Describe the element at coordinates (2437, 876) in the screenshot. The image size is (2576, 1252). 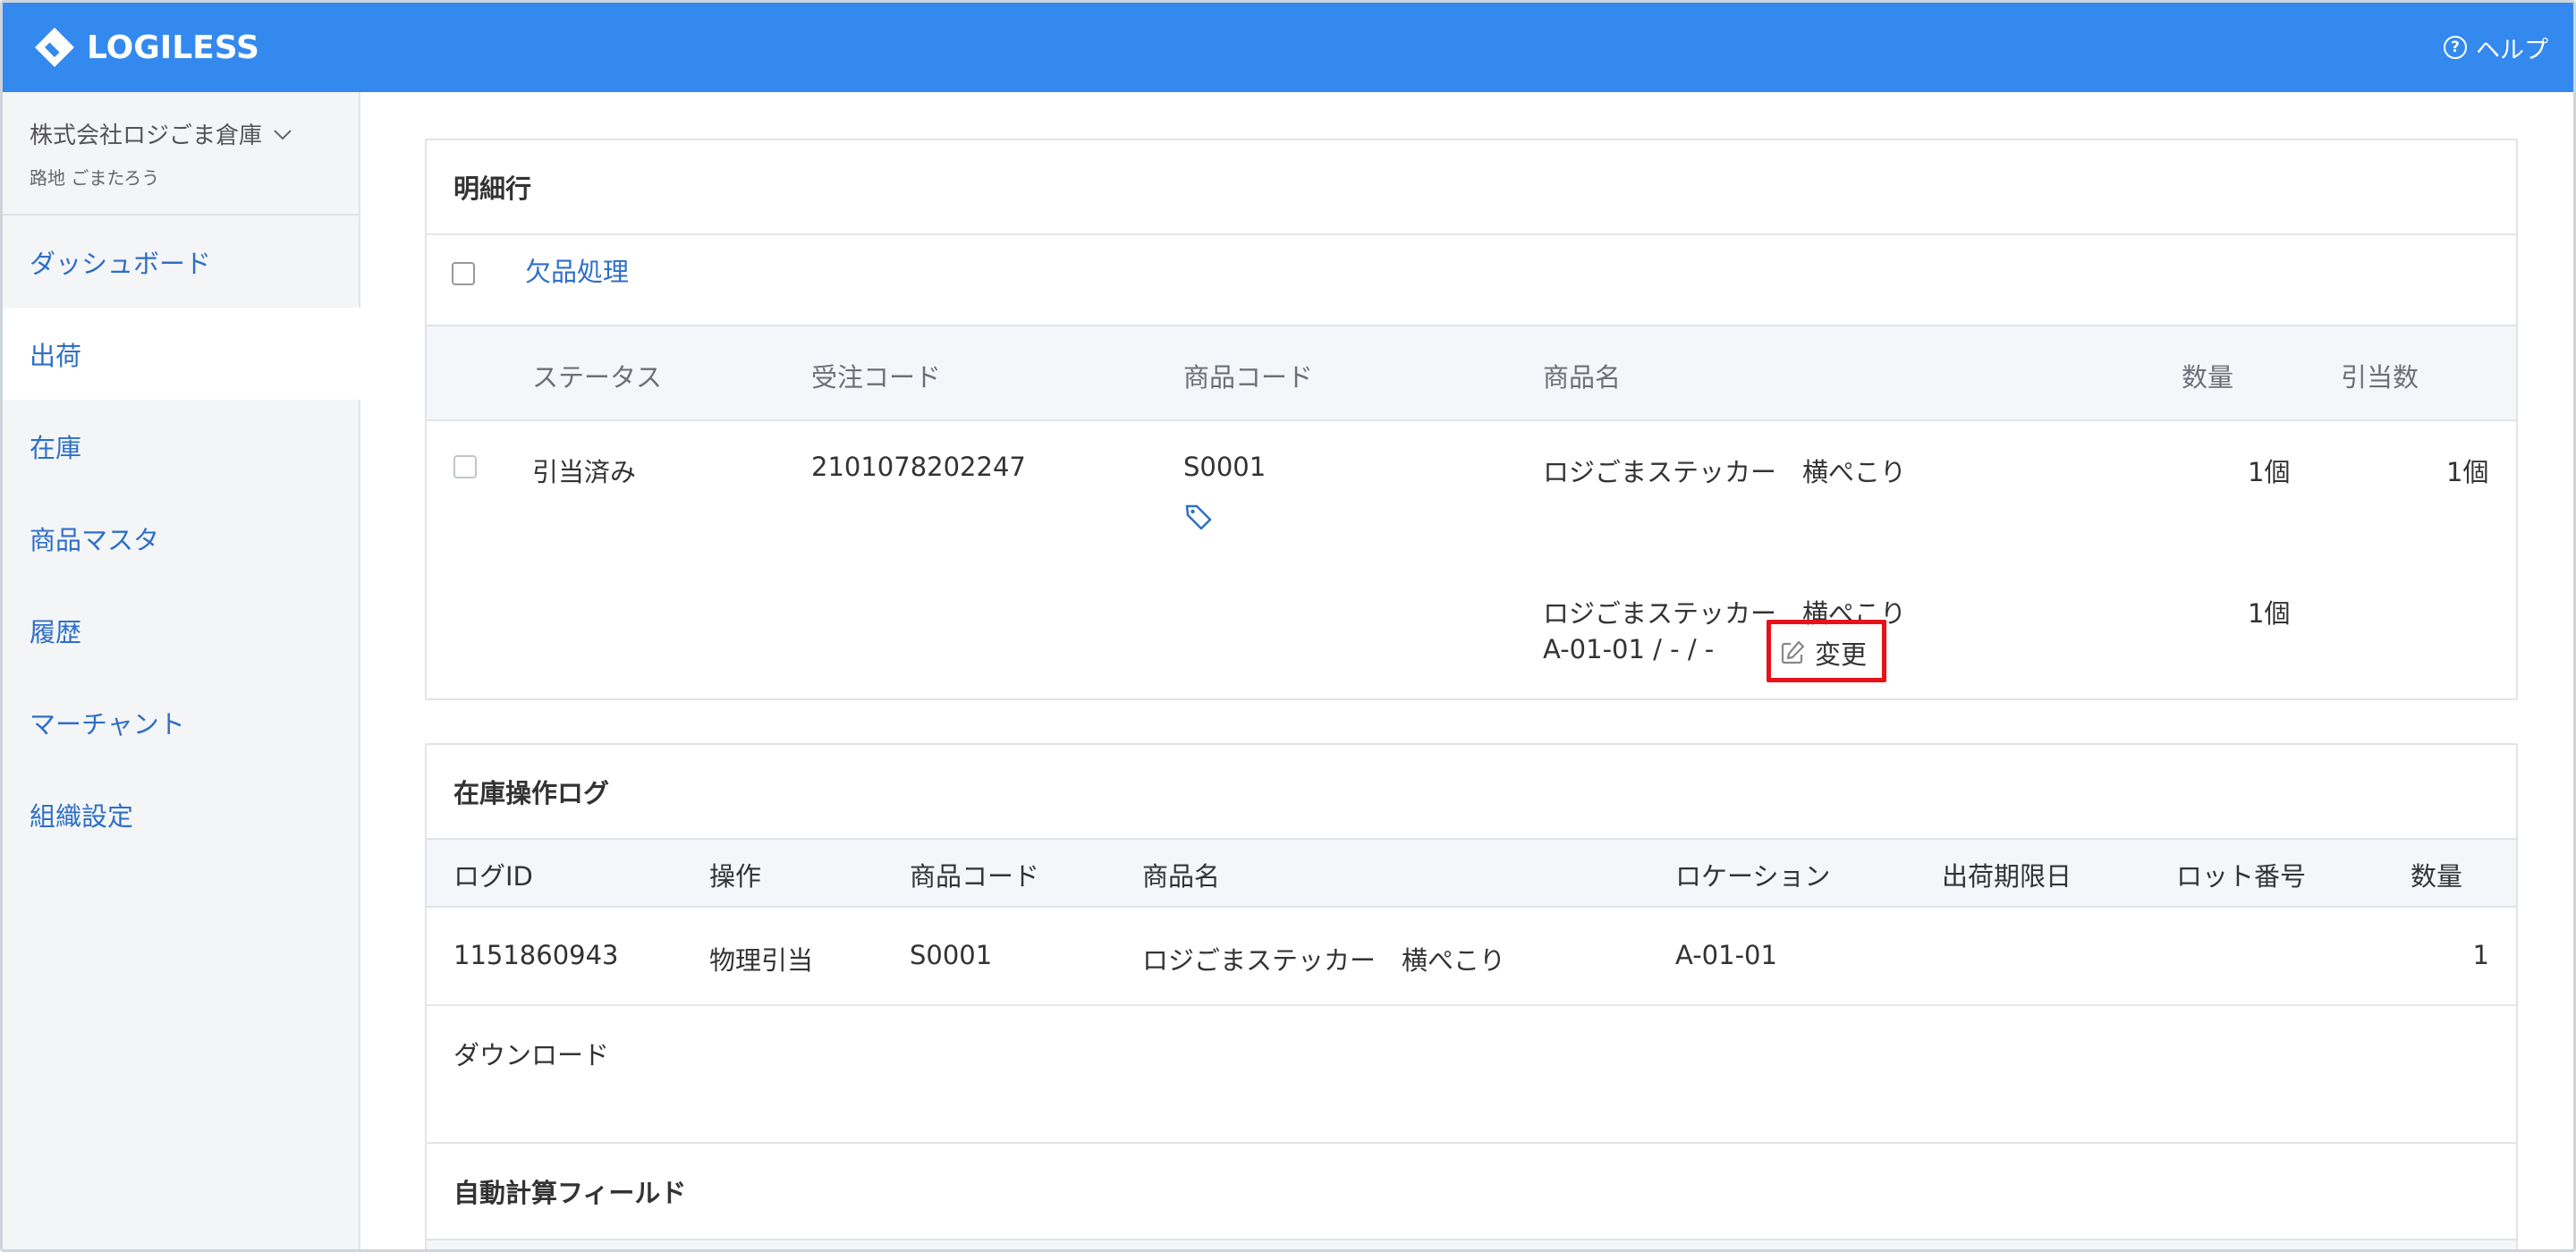
I see `col-log-quantity: 数量` at that location.